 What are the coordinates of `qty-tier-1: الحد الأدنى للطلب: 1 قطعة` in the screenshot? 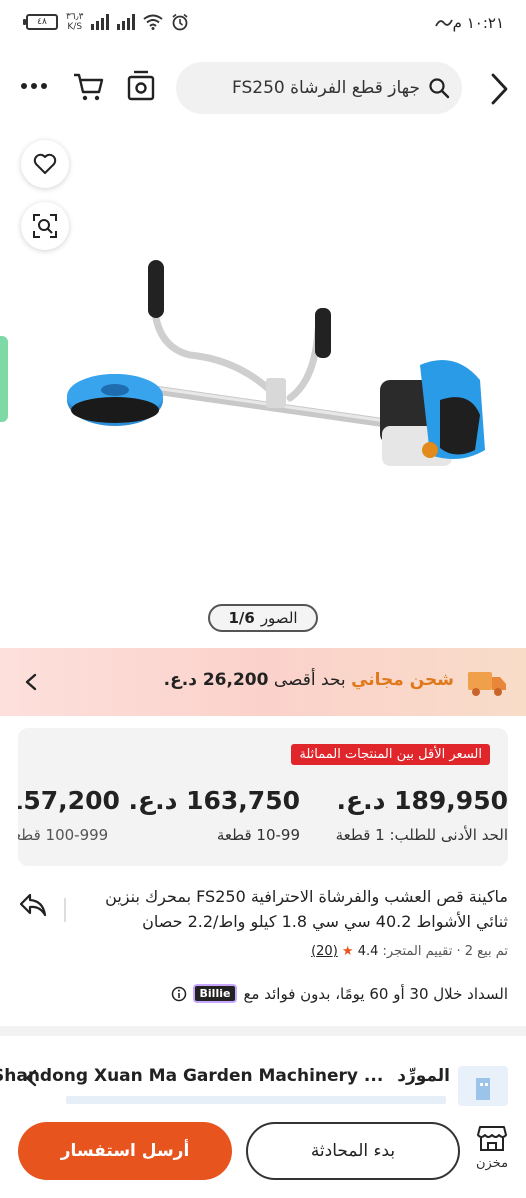 It's located at (421, 835).